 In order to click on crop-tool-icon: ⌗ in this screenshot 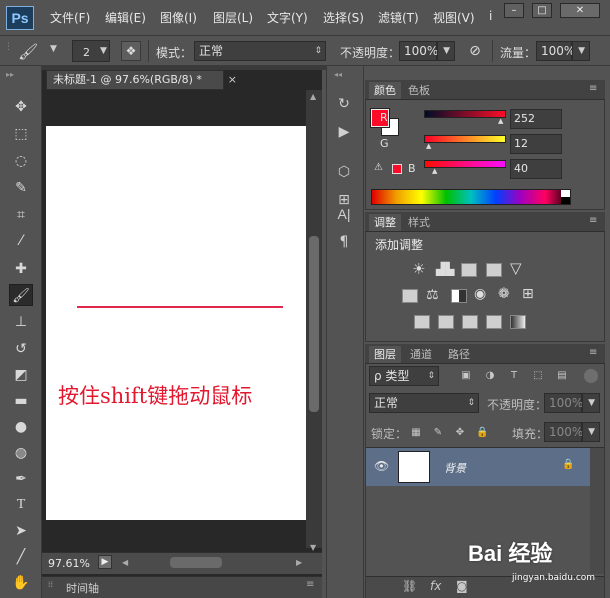, I will do `click(21, 215)`.